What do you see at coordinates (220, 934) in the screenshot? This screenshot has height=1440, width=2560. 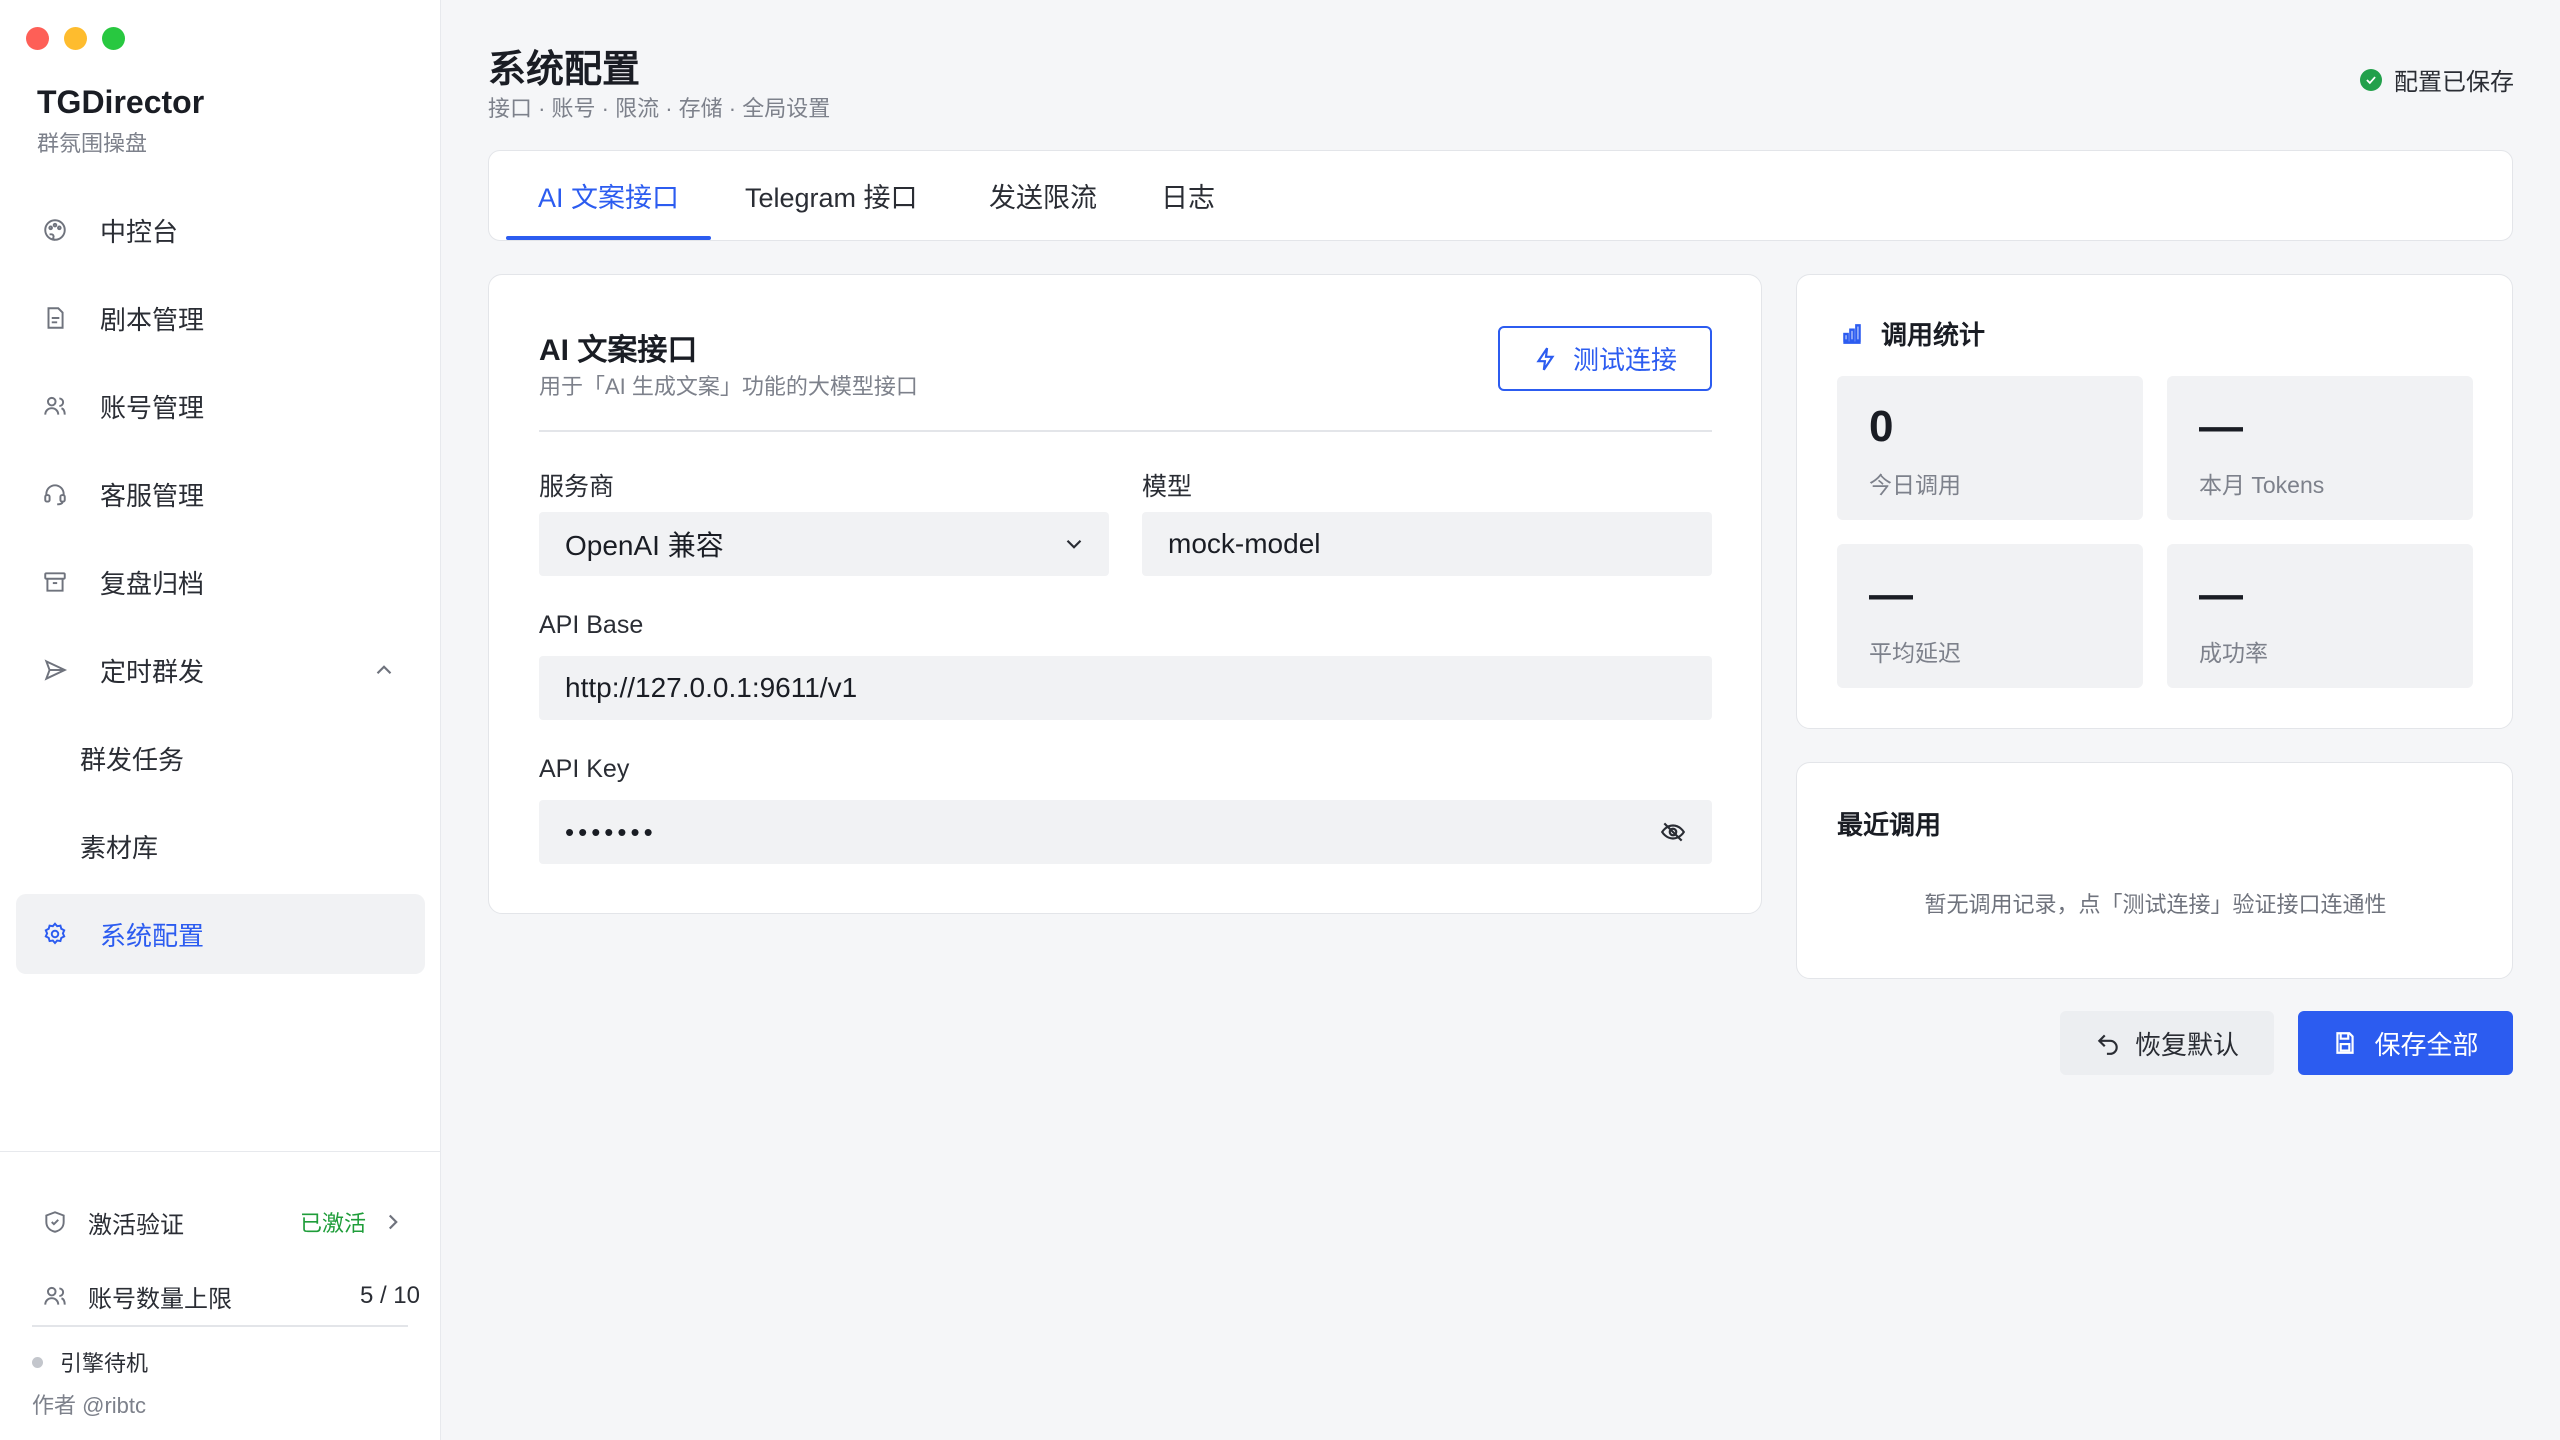 I see `sidebar-item-settings: 系统配置` at bounding box center [220, 934].